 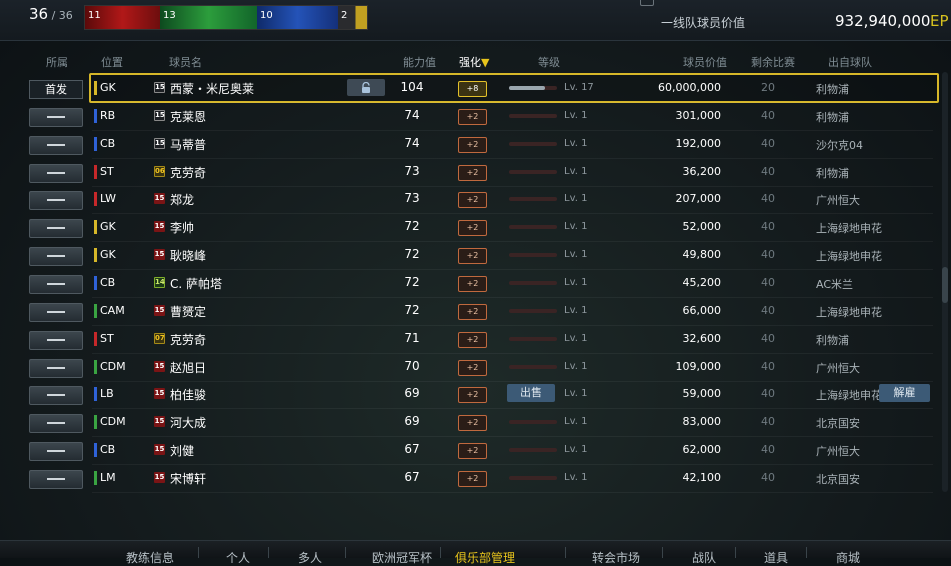 What do you see at coordinates (188, 394) in the screenshot?
I see `player-name: 柏佳骏` at bounding box center [188, 394].